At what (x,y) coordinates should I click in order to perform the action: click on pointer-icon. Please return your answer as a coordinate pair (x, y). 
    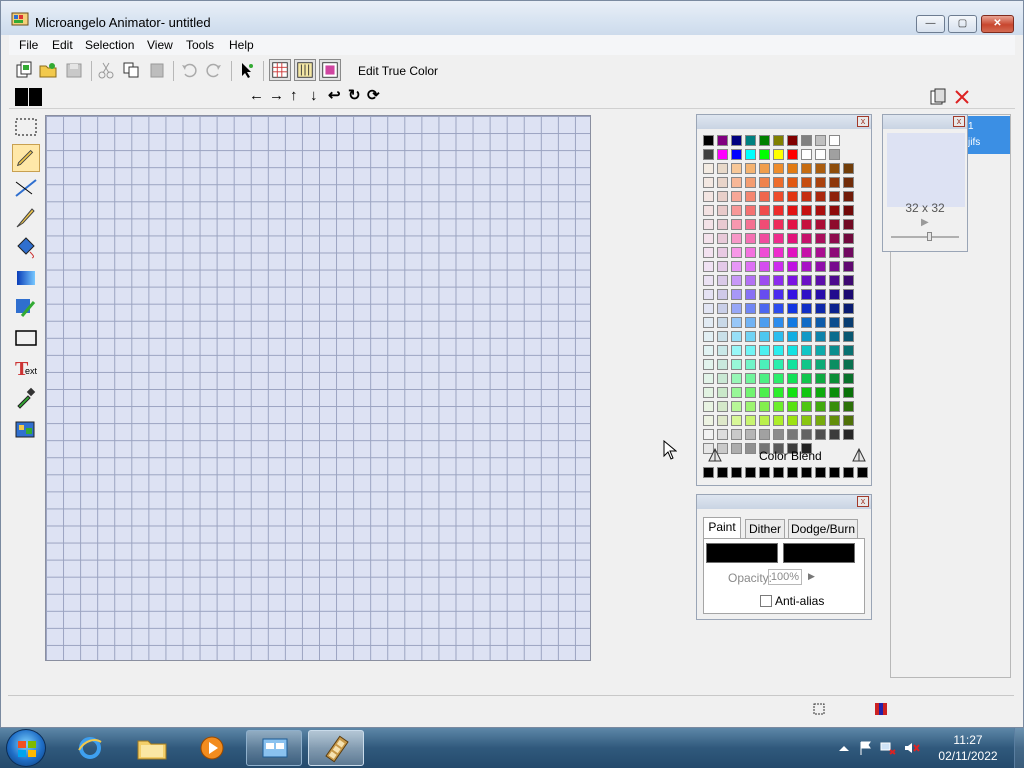
    Looking at the image, I should click on (247, 70).